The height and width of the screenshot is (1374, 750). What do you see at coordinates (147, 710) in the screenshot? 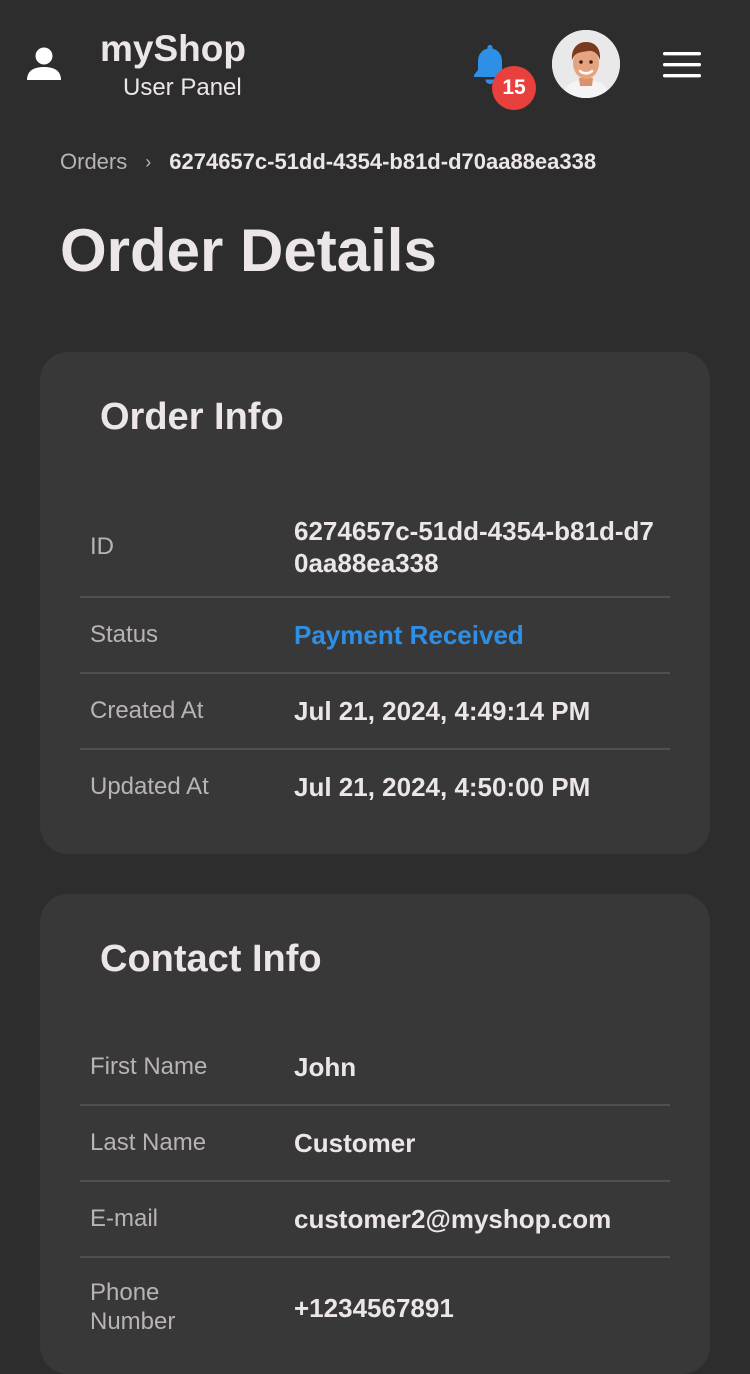
I see `row-label: Created At` at bounding box center [147, 710].